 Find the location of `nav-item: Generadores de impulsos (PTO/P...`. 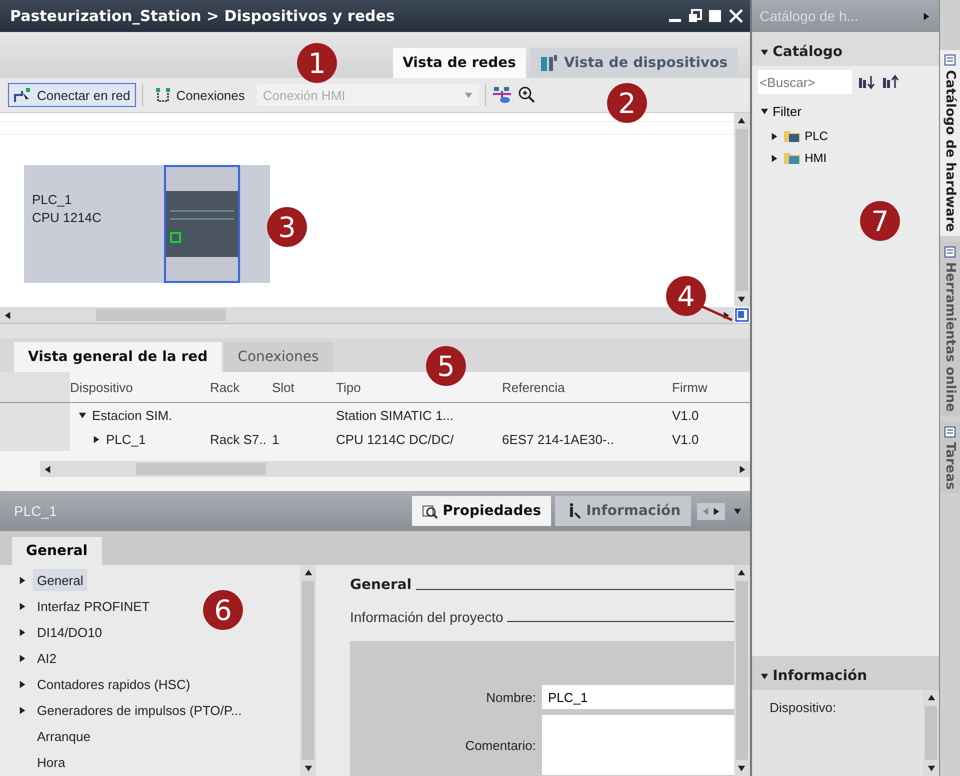

nav-item: Generadores de impulsos (PTO/P... is located at coordinates (139, 710).